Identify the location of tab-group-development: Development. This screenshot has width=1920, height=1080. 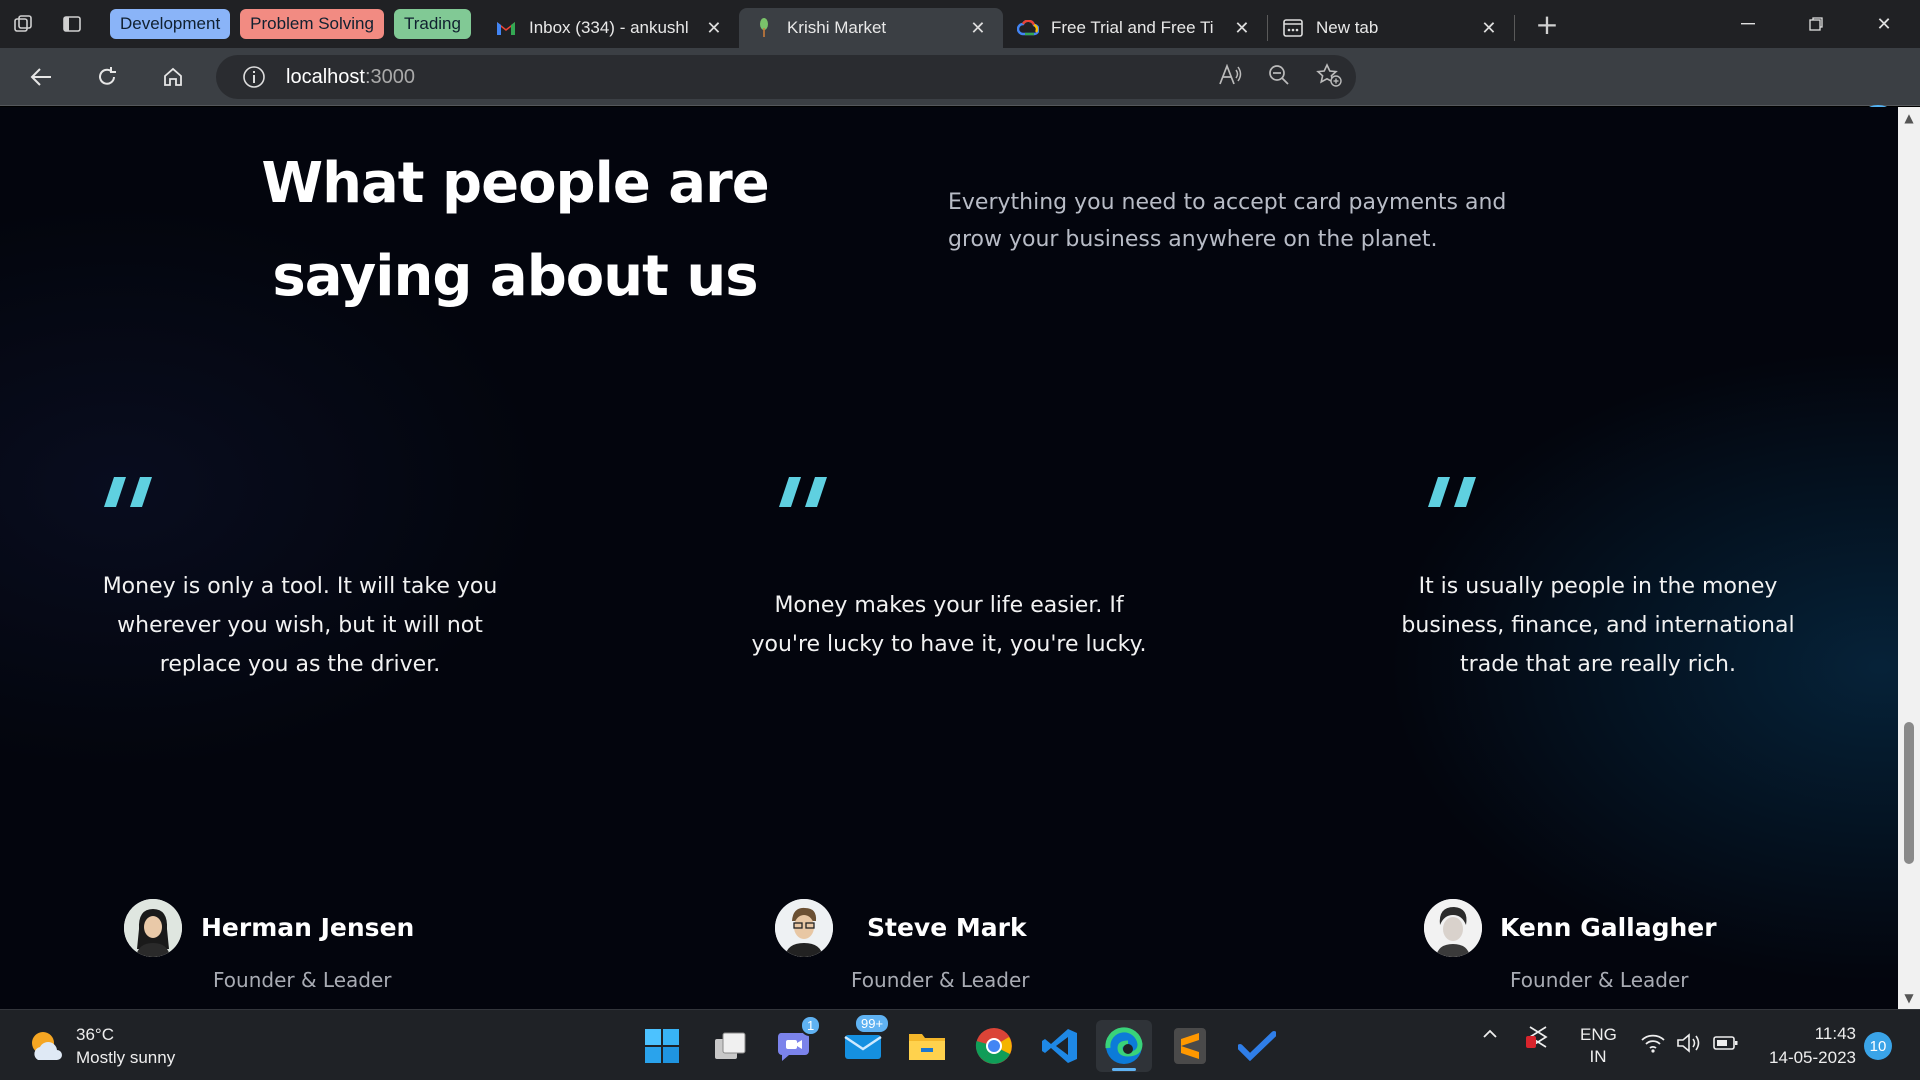
(170, 24).